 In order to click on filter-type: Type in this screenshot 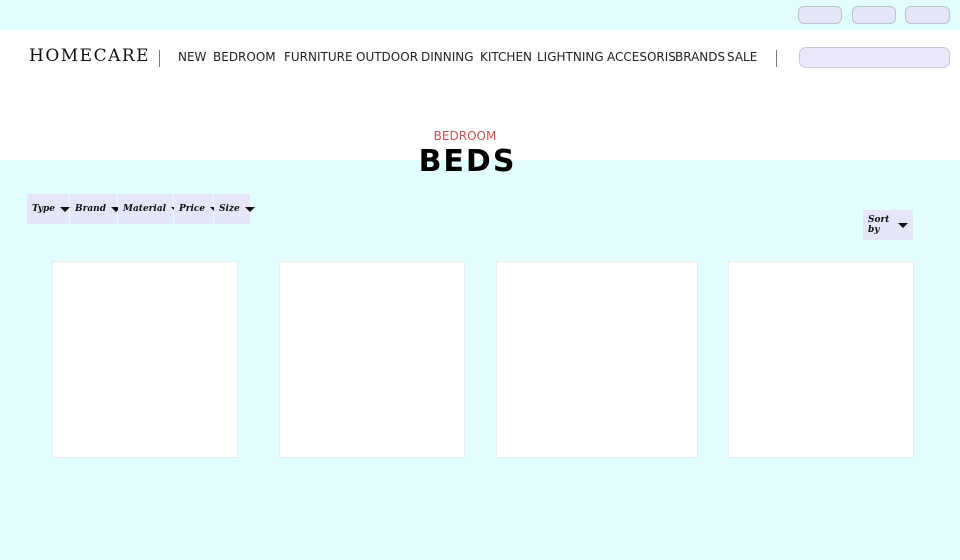, I will do `click(48, 209)`.